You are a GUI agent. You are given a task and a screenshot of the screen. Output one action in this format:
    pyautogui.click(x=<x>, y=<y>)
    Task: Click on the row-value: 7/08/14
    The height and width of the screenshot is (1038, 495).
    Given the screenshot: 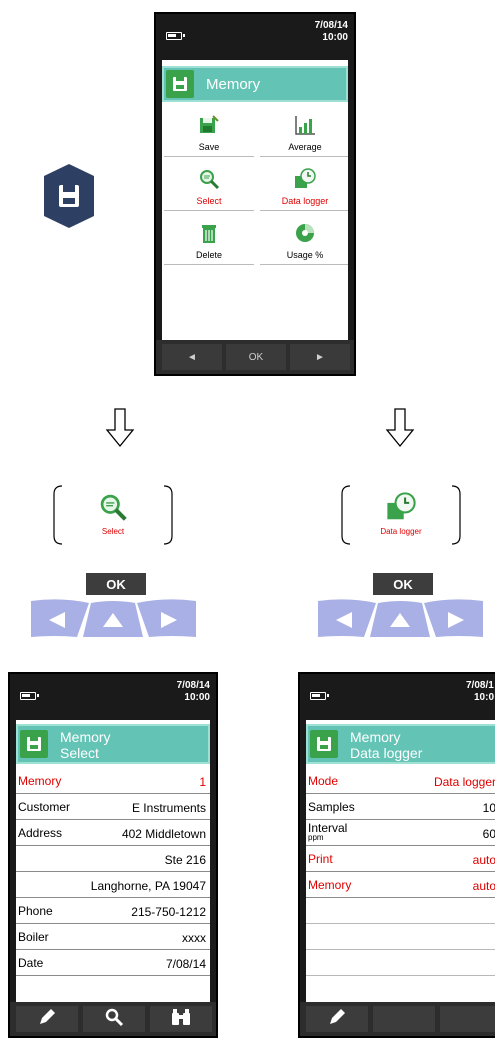 What is the action you would take?
    pyautogui.click(x=185, y=964)
    